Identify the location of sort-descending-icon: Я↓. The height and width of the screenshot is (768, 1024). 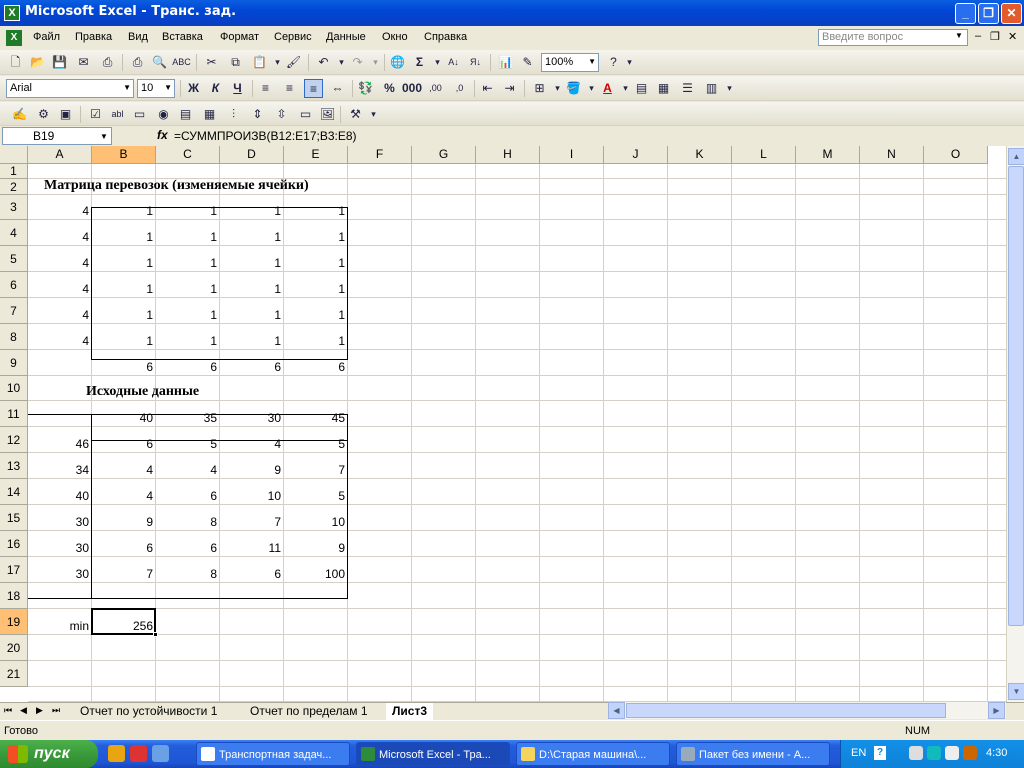
(475, 62).